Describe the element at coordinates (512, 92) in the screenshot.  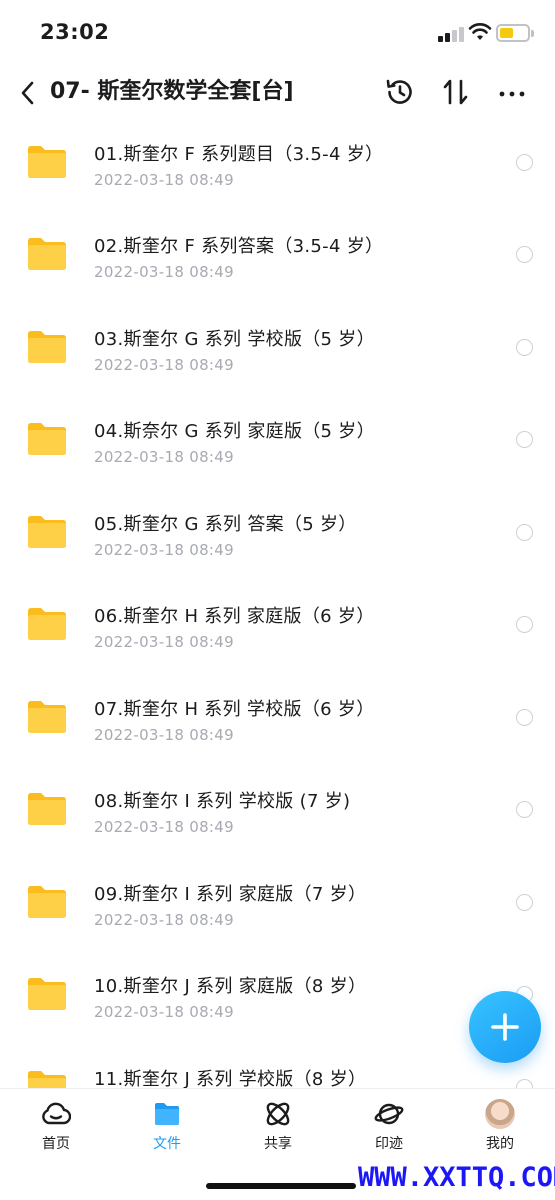
I see `more-icon` at that location.